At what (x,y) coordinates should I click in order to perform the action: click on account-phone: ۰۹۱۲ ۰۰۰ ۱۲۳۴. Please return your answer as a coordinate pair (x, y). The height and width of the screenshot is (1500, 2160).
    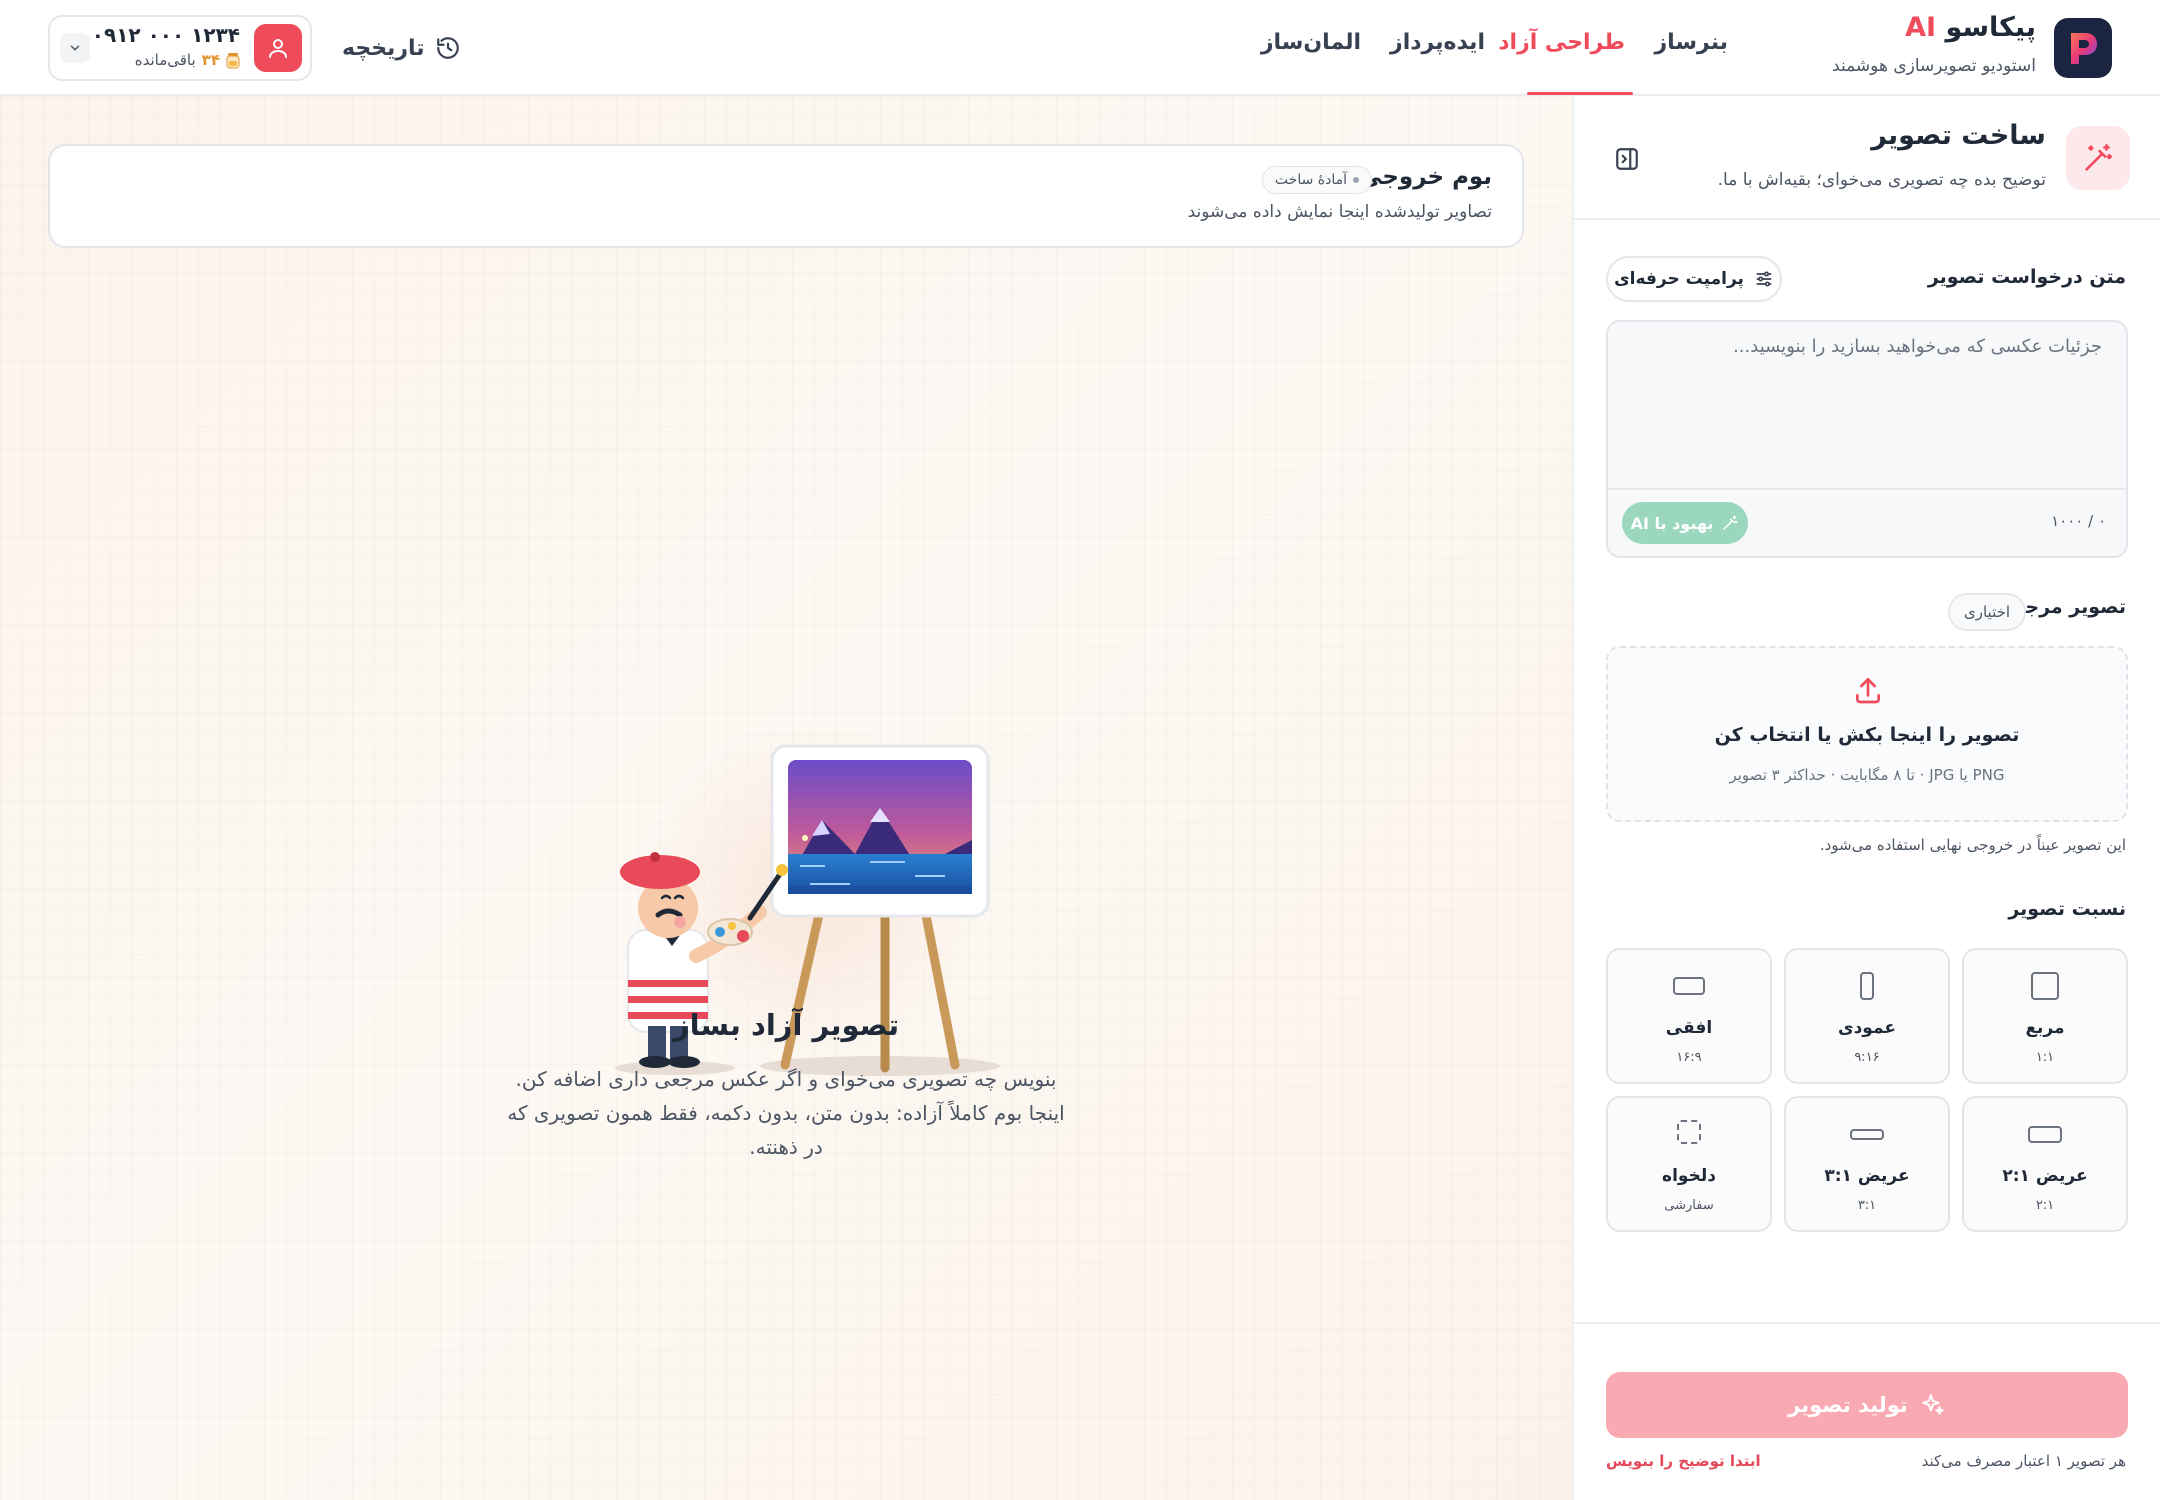
    Looking at the image, I should click on (165, 35).